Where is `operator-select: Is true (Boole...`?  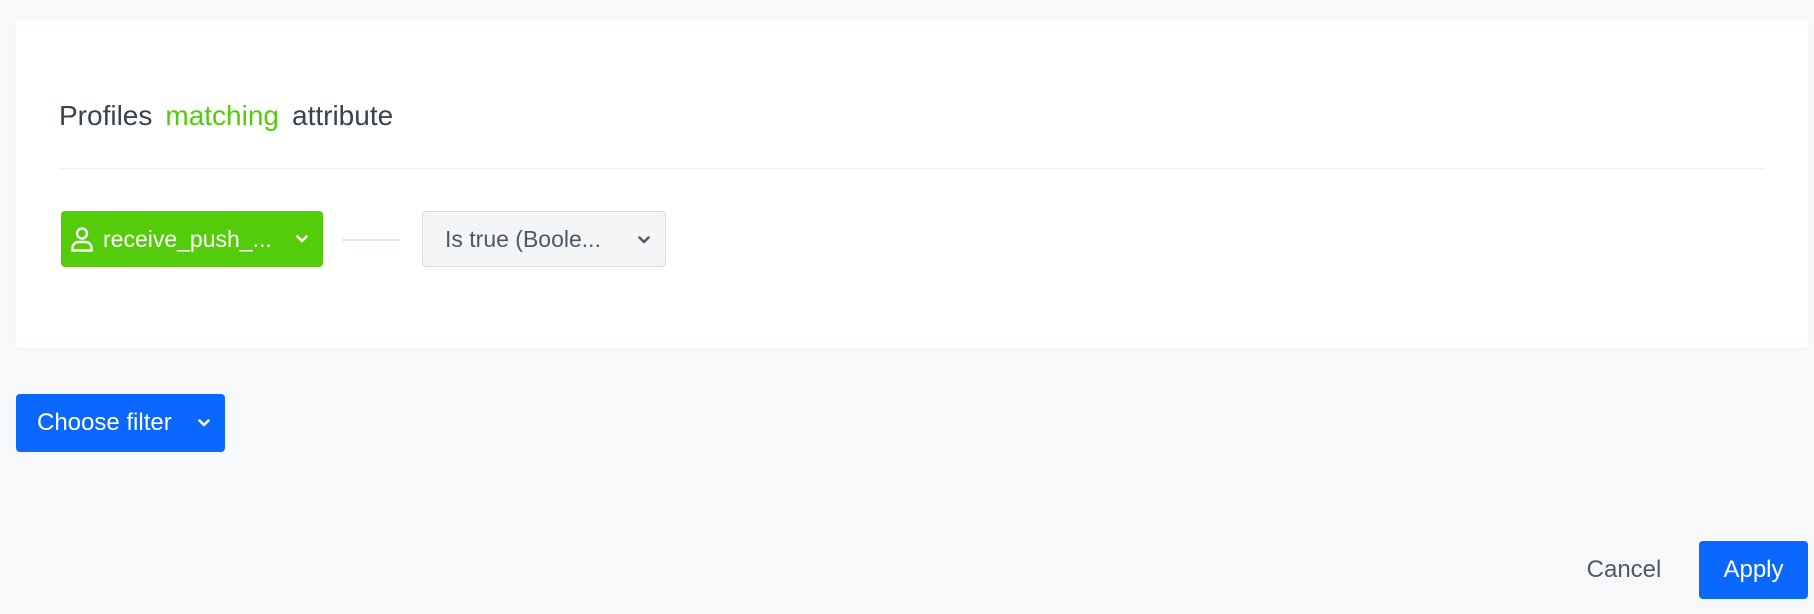 operator-select: Is true (Boole... is located at coordinates (544, 239).